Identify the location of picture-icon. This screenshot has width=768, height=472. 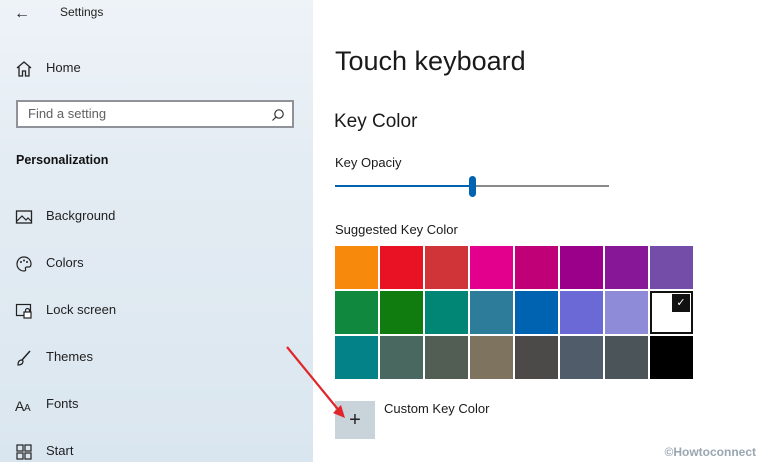
(24, 217).